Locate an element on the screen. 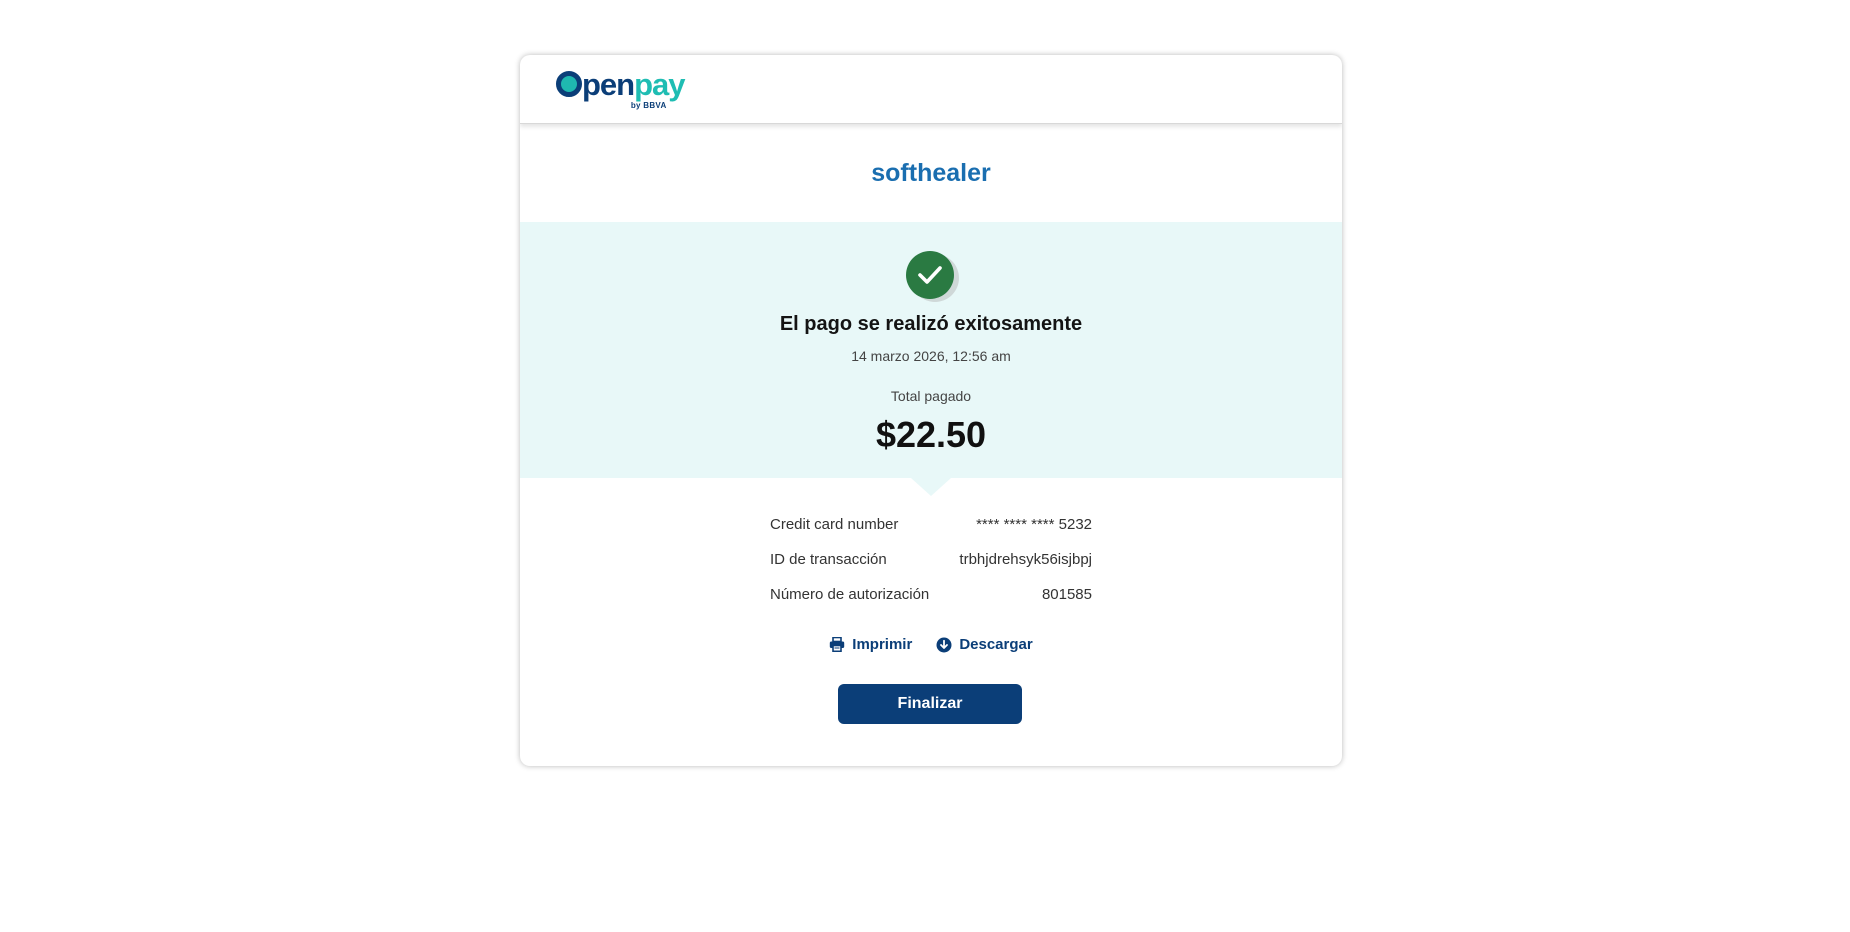 This screenshot has height=932, width=1850. success-title: El pago se realizó exitosamente is located at coordinates (931, 324).